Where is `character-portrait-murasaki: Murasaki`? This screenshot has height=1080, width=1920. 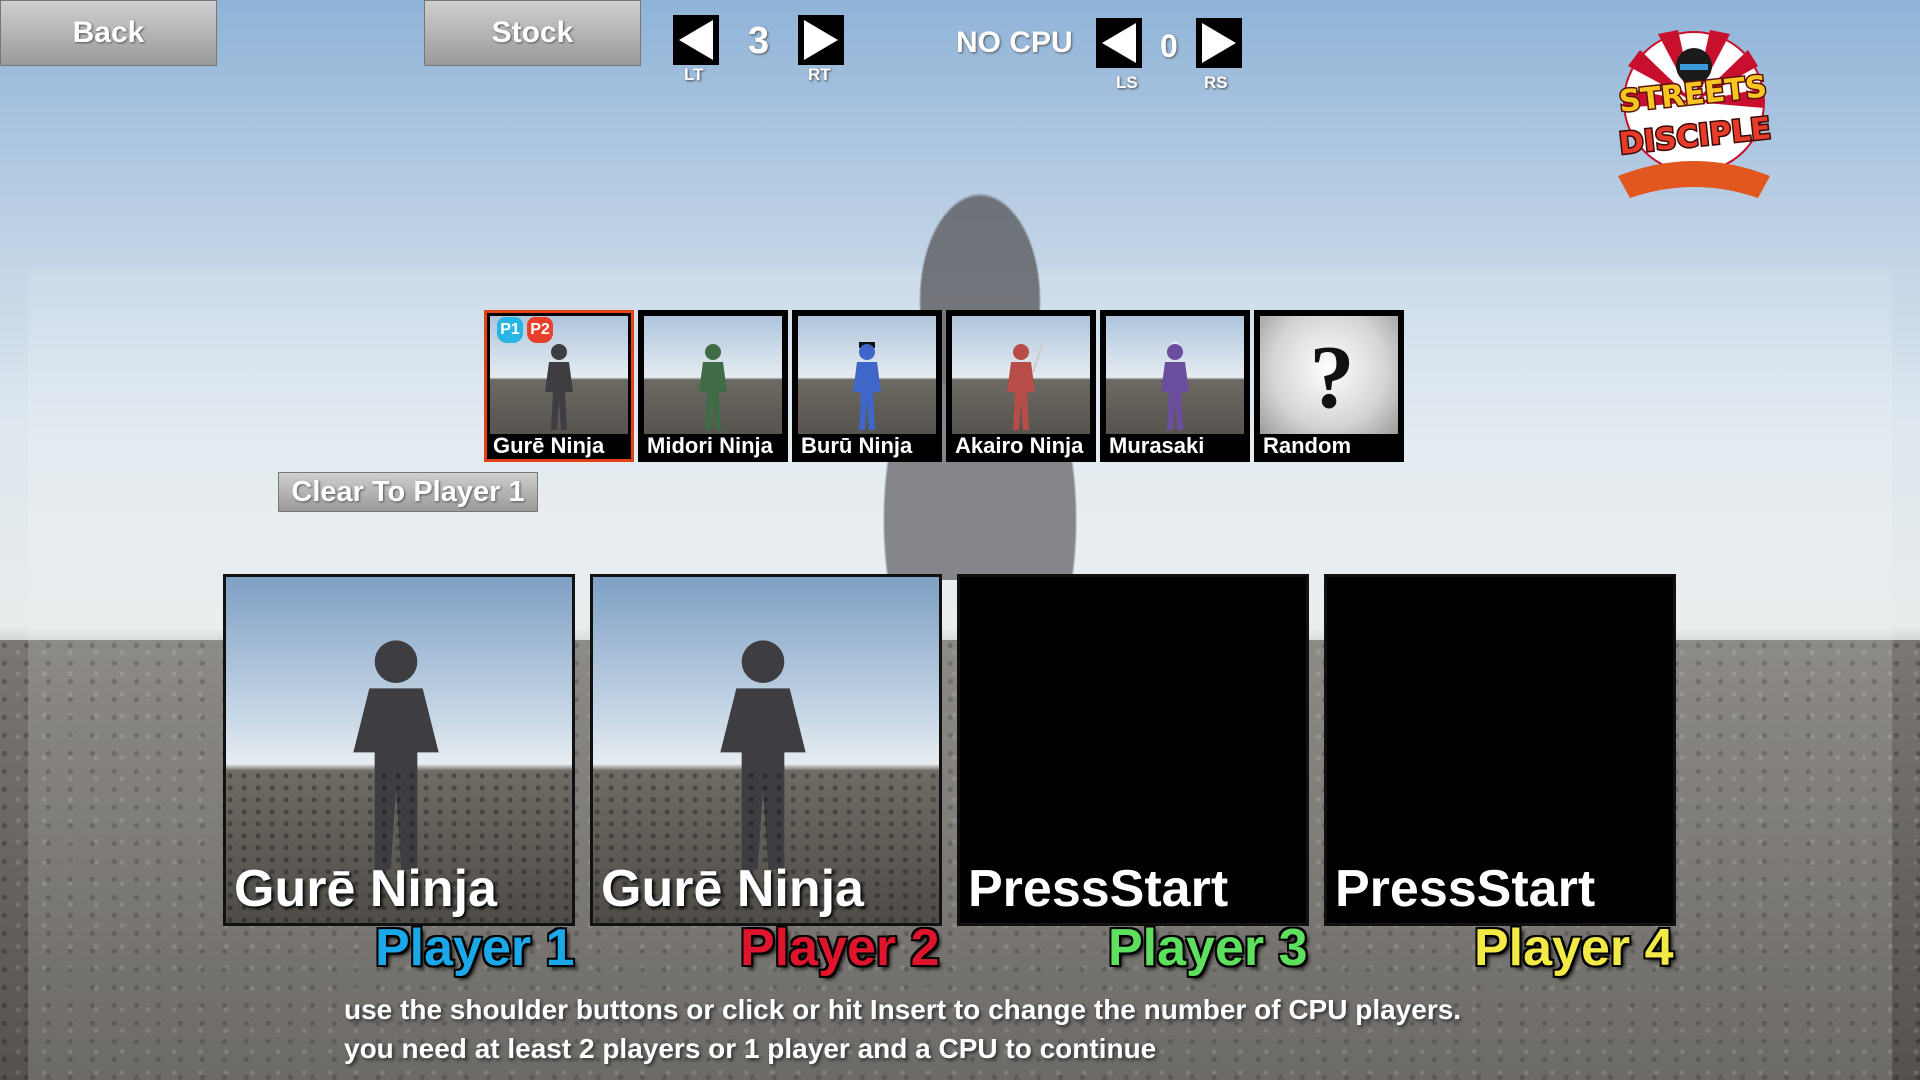
character-portrait-murasaki: Murasaki is located at coordinates (1175, 386).